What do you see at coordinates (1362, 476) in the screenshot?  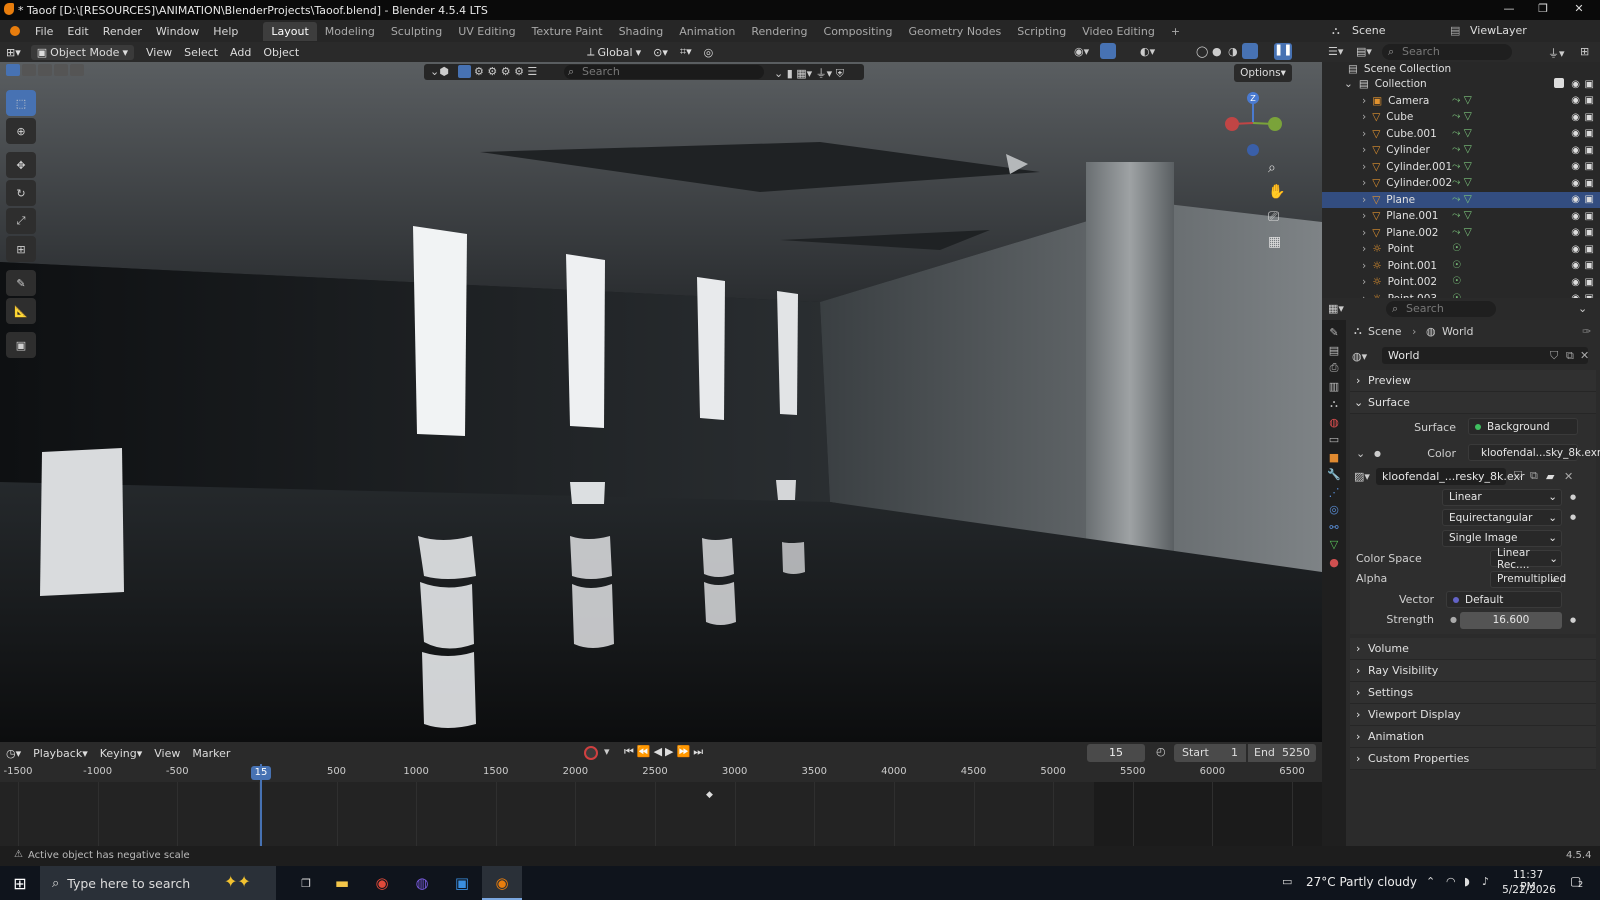 I see `image-browse-icon: ▨▾` at bounding box center [1362, 476].